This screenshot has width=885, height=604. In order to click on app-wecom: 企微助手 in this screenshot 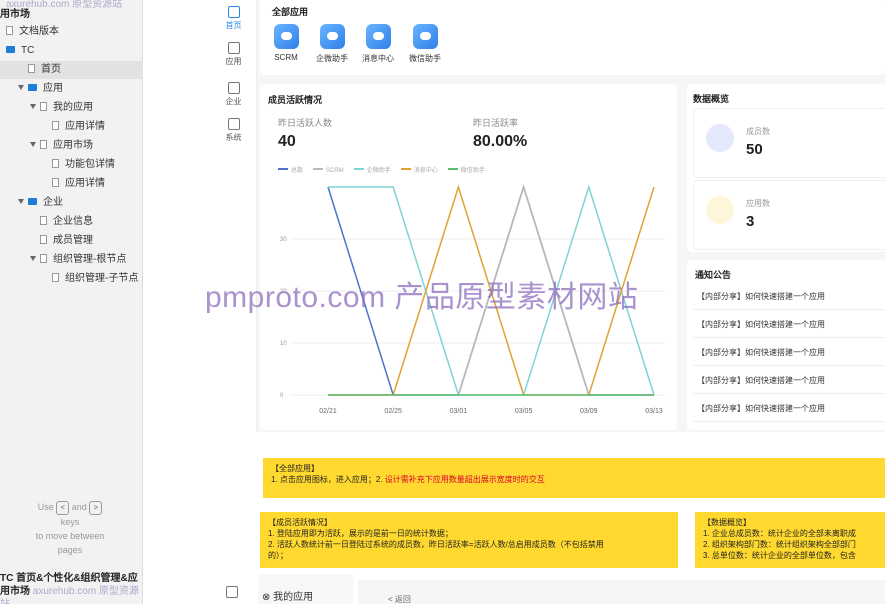, I will do `click(332, 44)`.